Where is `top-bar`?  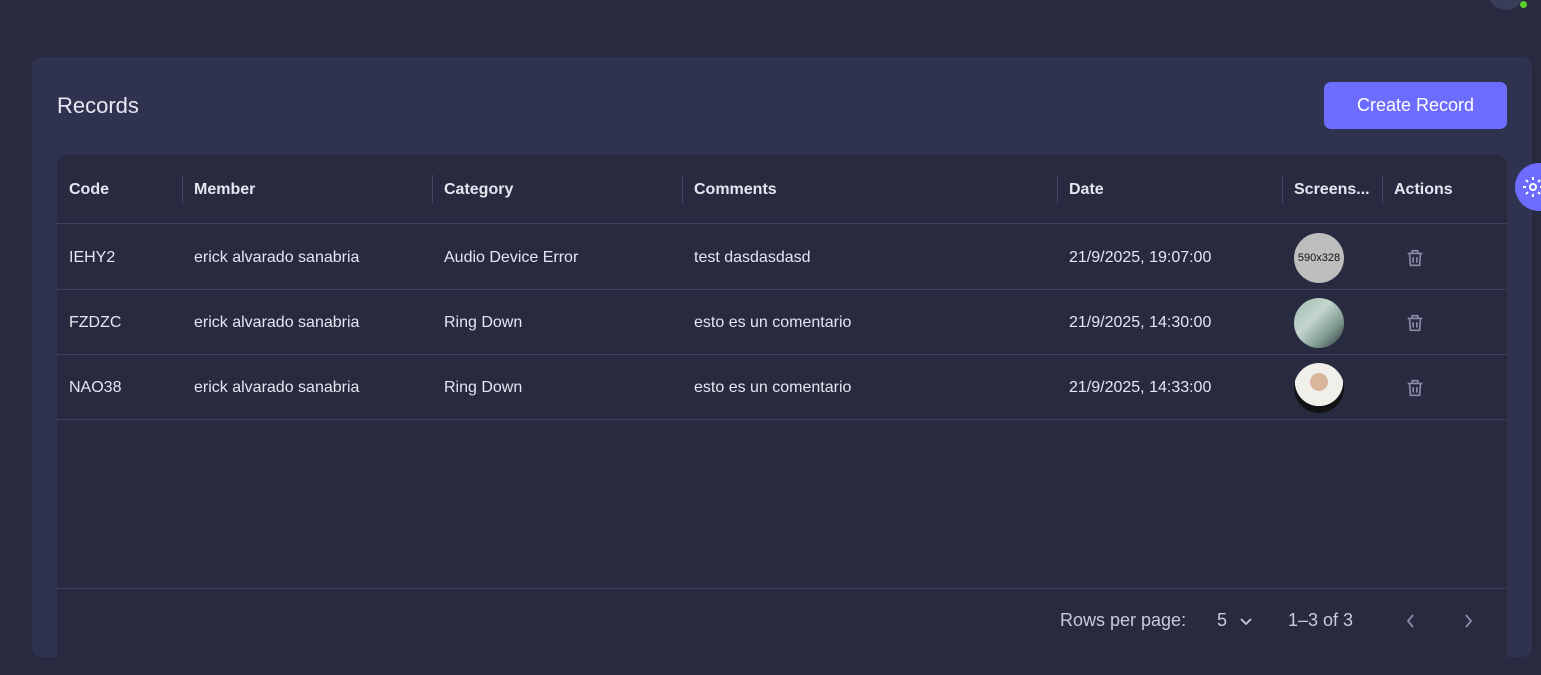
top-bar is located at coordinates (770, 6).